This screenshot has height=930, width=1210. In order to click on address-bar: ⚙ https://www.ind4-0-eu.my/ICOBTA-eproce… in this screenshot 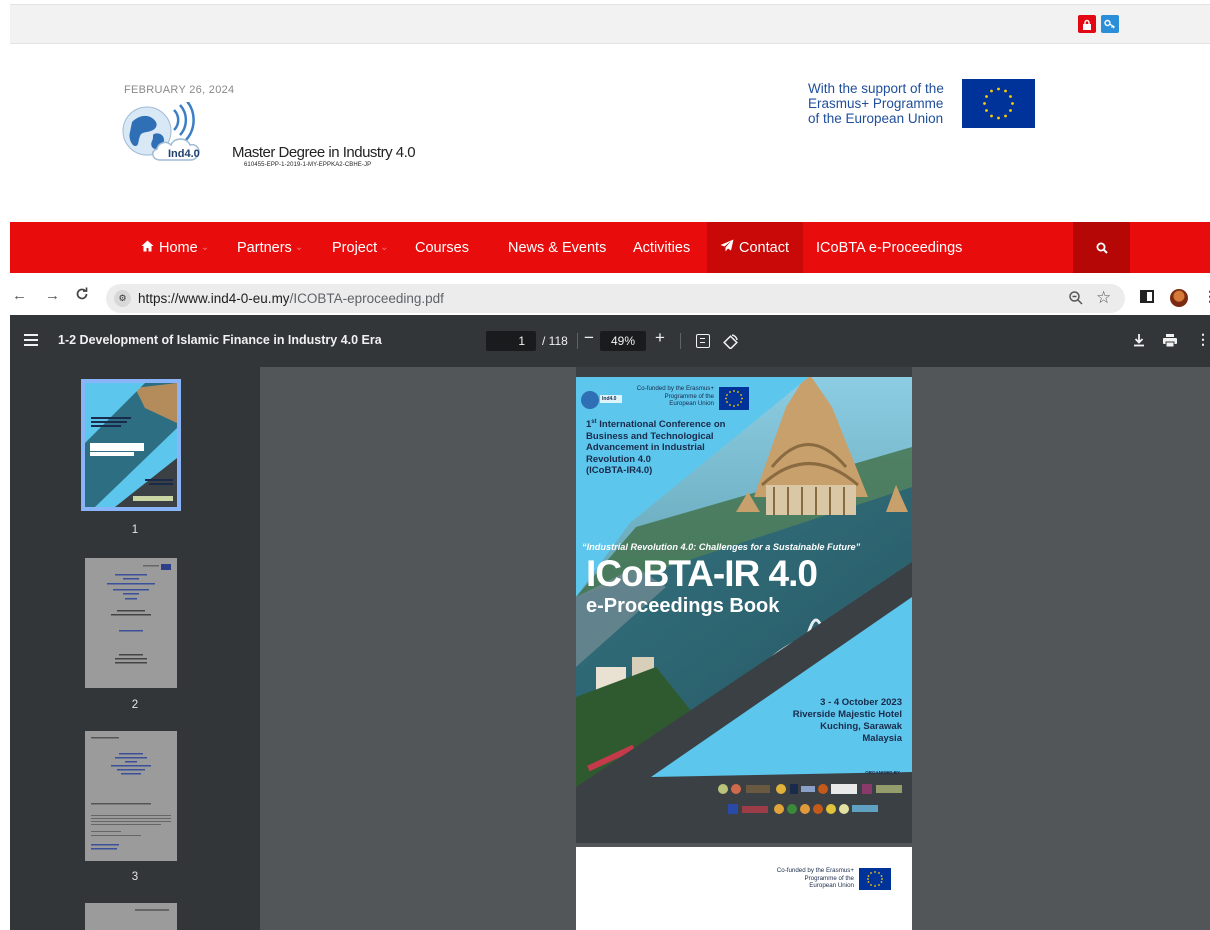, I will do `click(615, 298)`.